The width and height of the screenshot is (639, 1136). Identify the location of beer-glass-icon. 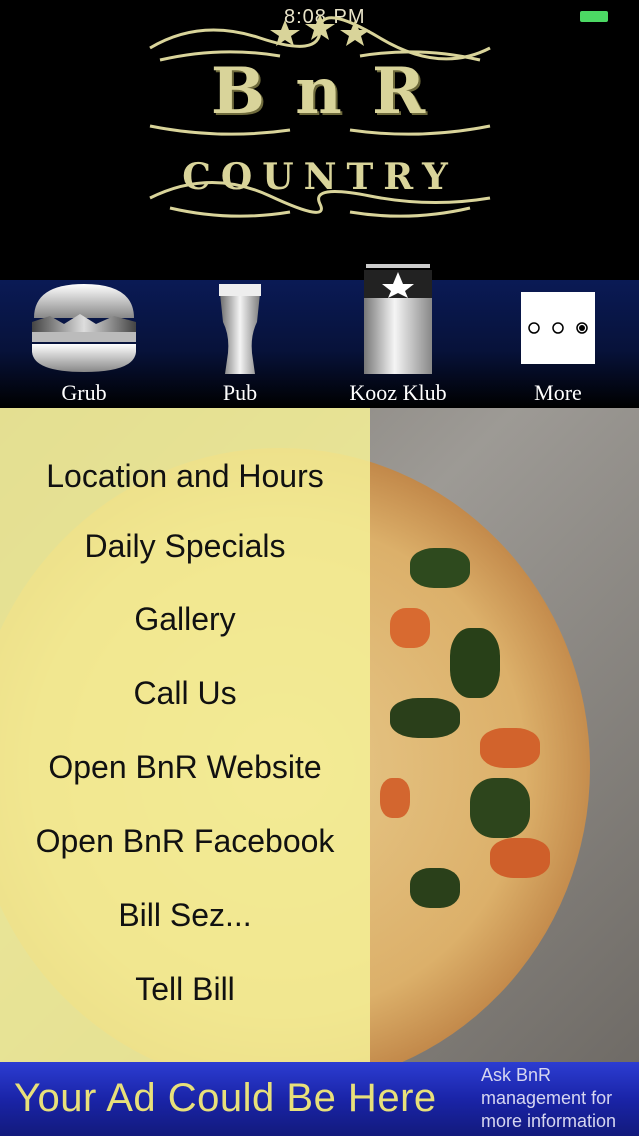
(240, 329).